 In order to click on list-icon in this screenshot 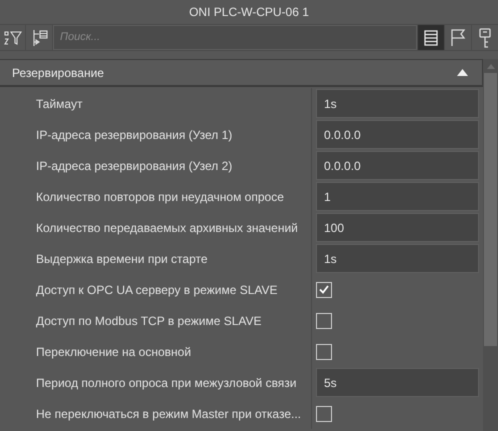, I will do `click(431, 38)`.